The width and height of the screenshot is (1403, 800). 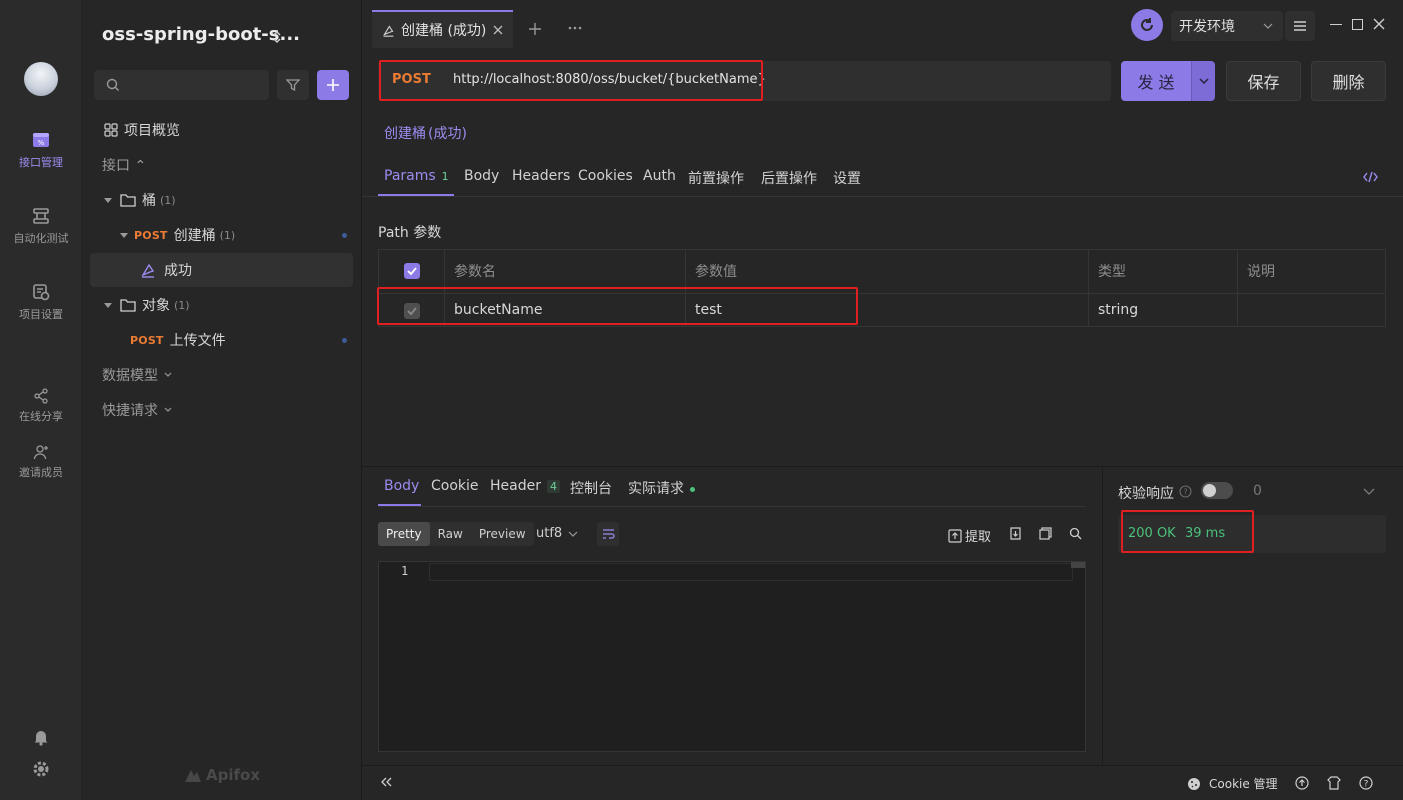 I want to click on response-tab-body: Body, so click(x=401, y=486).